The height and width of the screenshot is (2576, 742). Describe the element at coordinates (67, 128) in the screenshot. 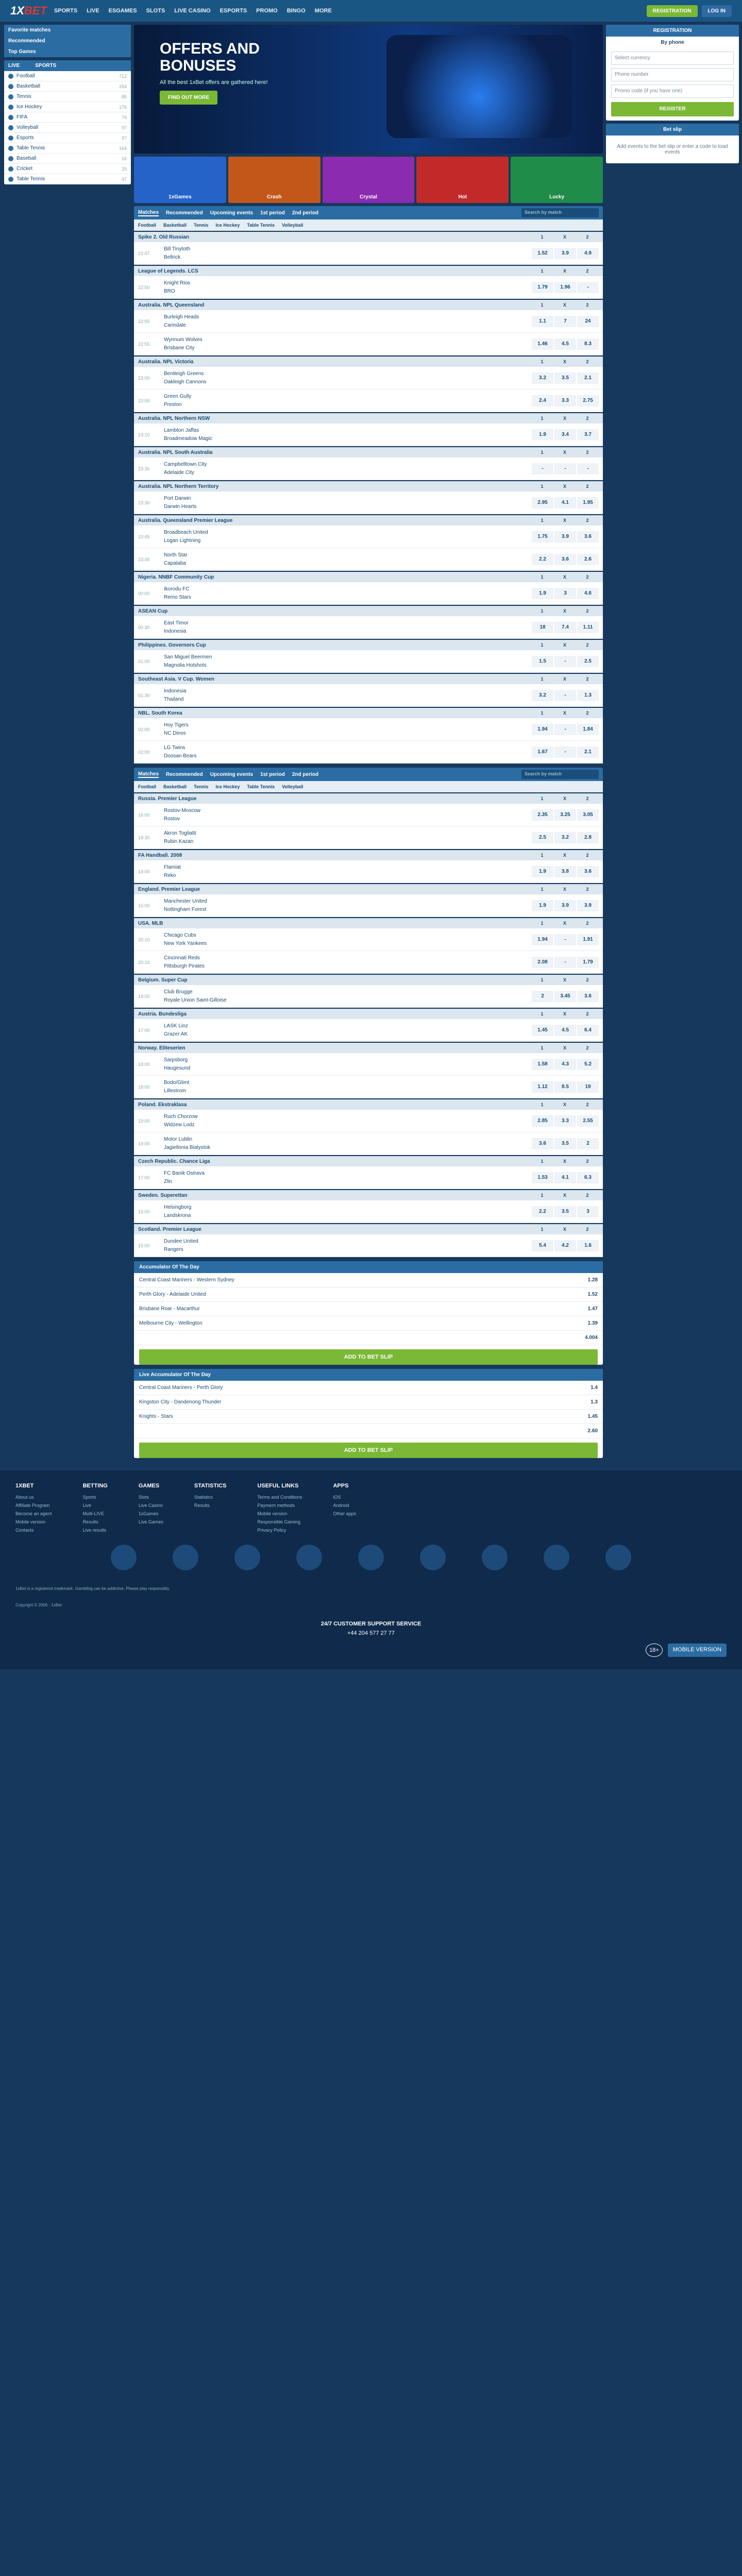

I see `sidebar-sport-item: Volleyball 97` at that location.